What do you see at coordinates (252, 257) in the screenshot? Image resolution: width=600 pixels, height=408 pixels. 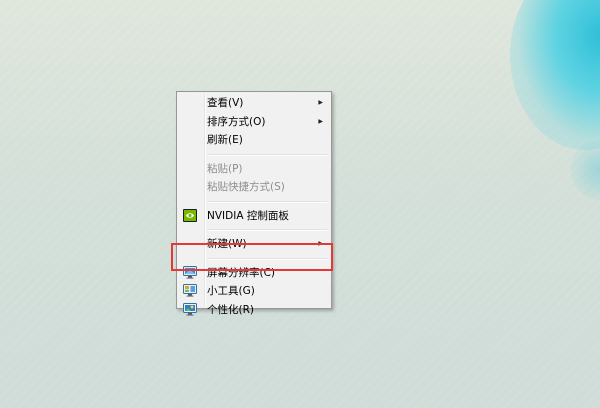 I see `highlight-box` at bounding box center [252, 257].